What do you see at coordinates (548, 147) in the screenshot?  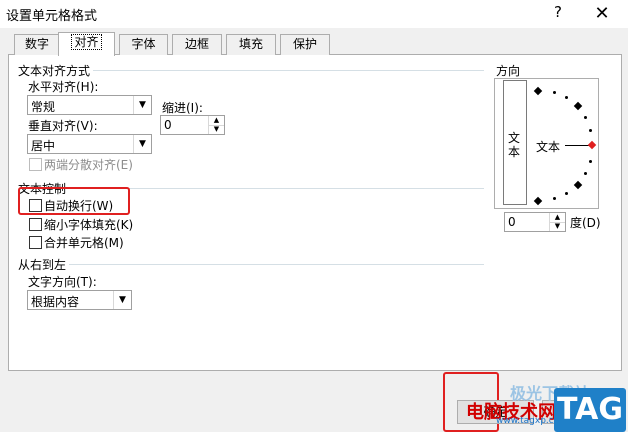 I see `orientation-text: 文本` at bounding box center [548, 147].